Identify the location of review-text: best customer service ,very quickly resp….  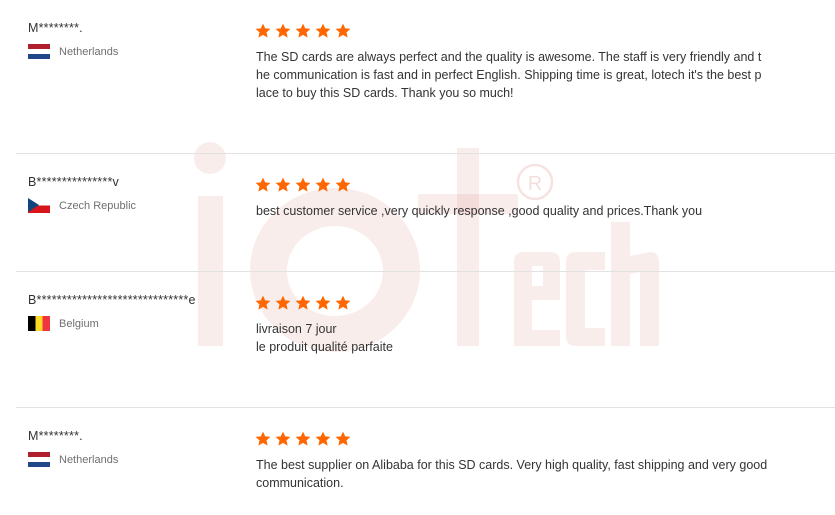
(536, 211).